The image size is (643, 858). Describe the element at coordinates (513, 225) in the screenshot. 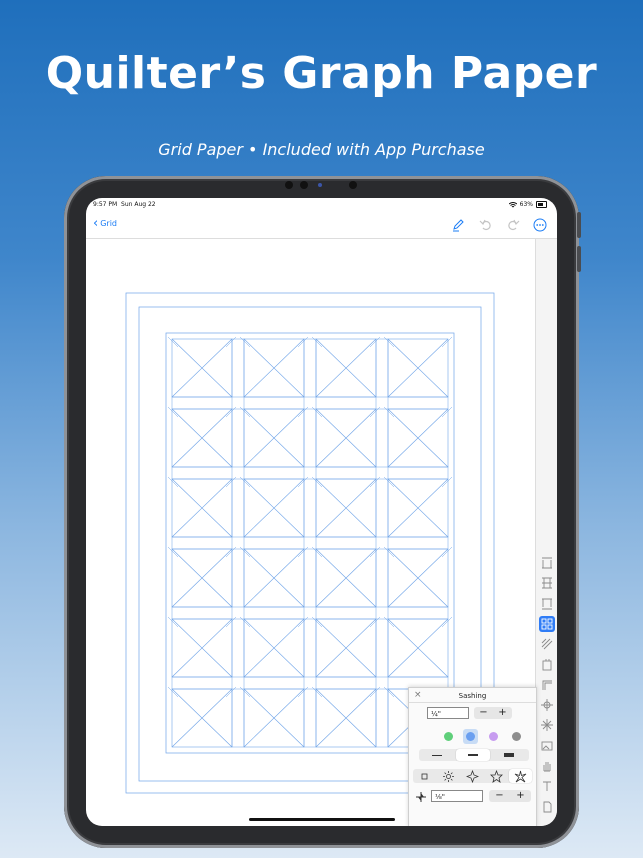

I see `redo-icon` at that location.